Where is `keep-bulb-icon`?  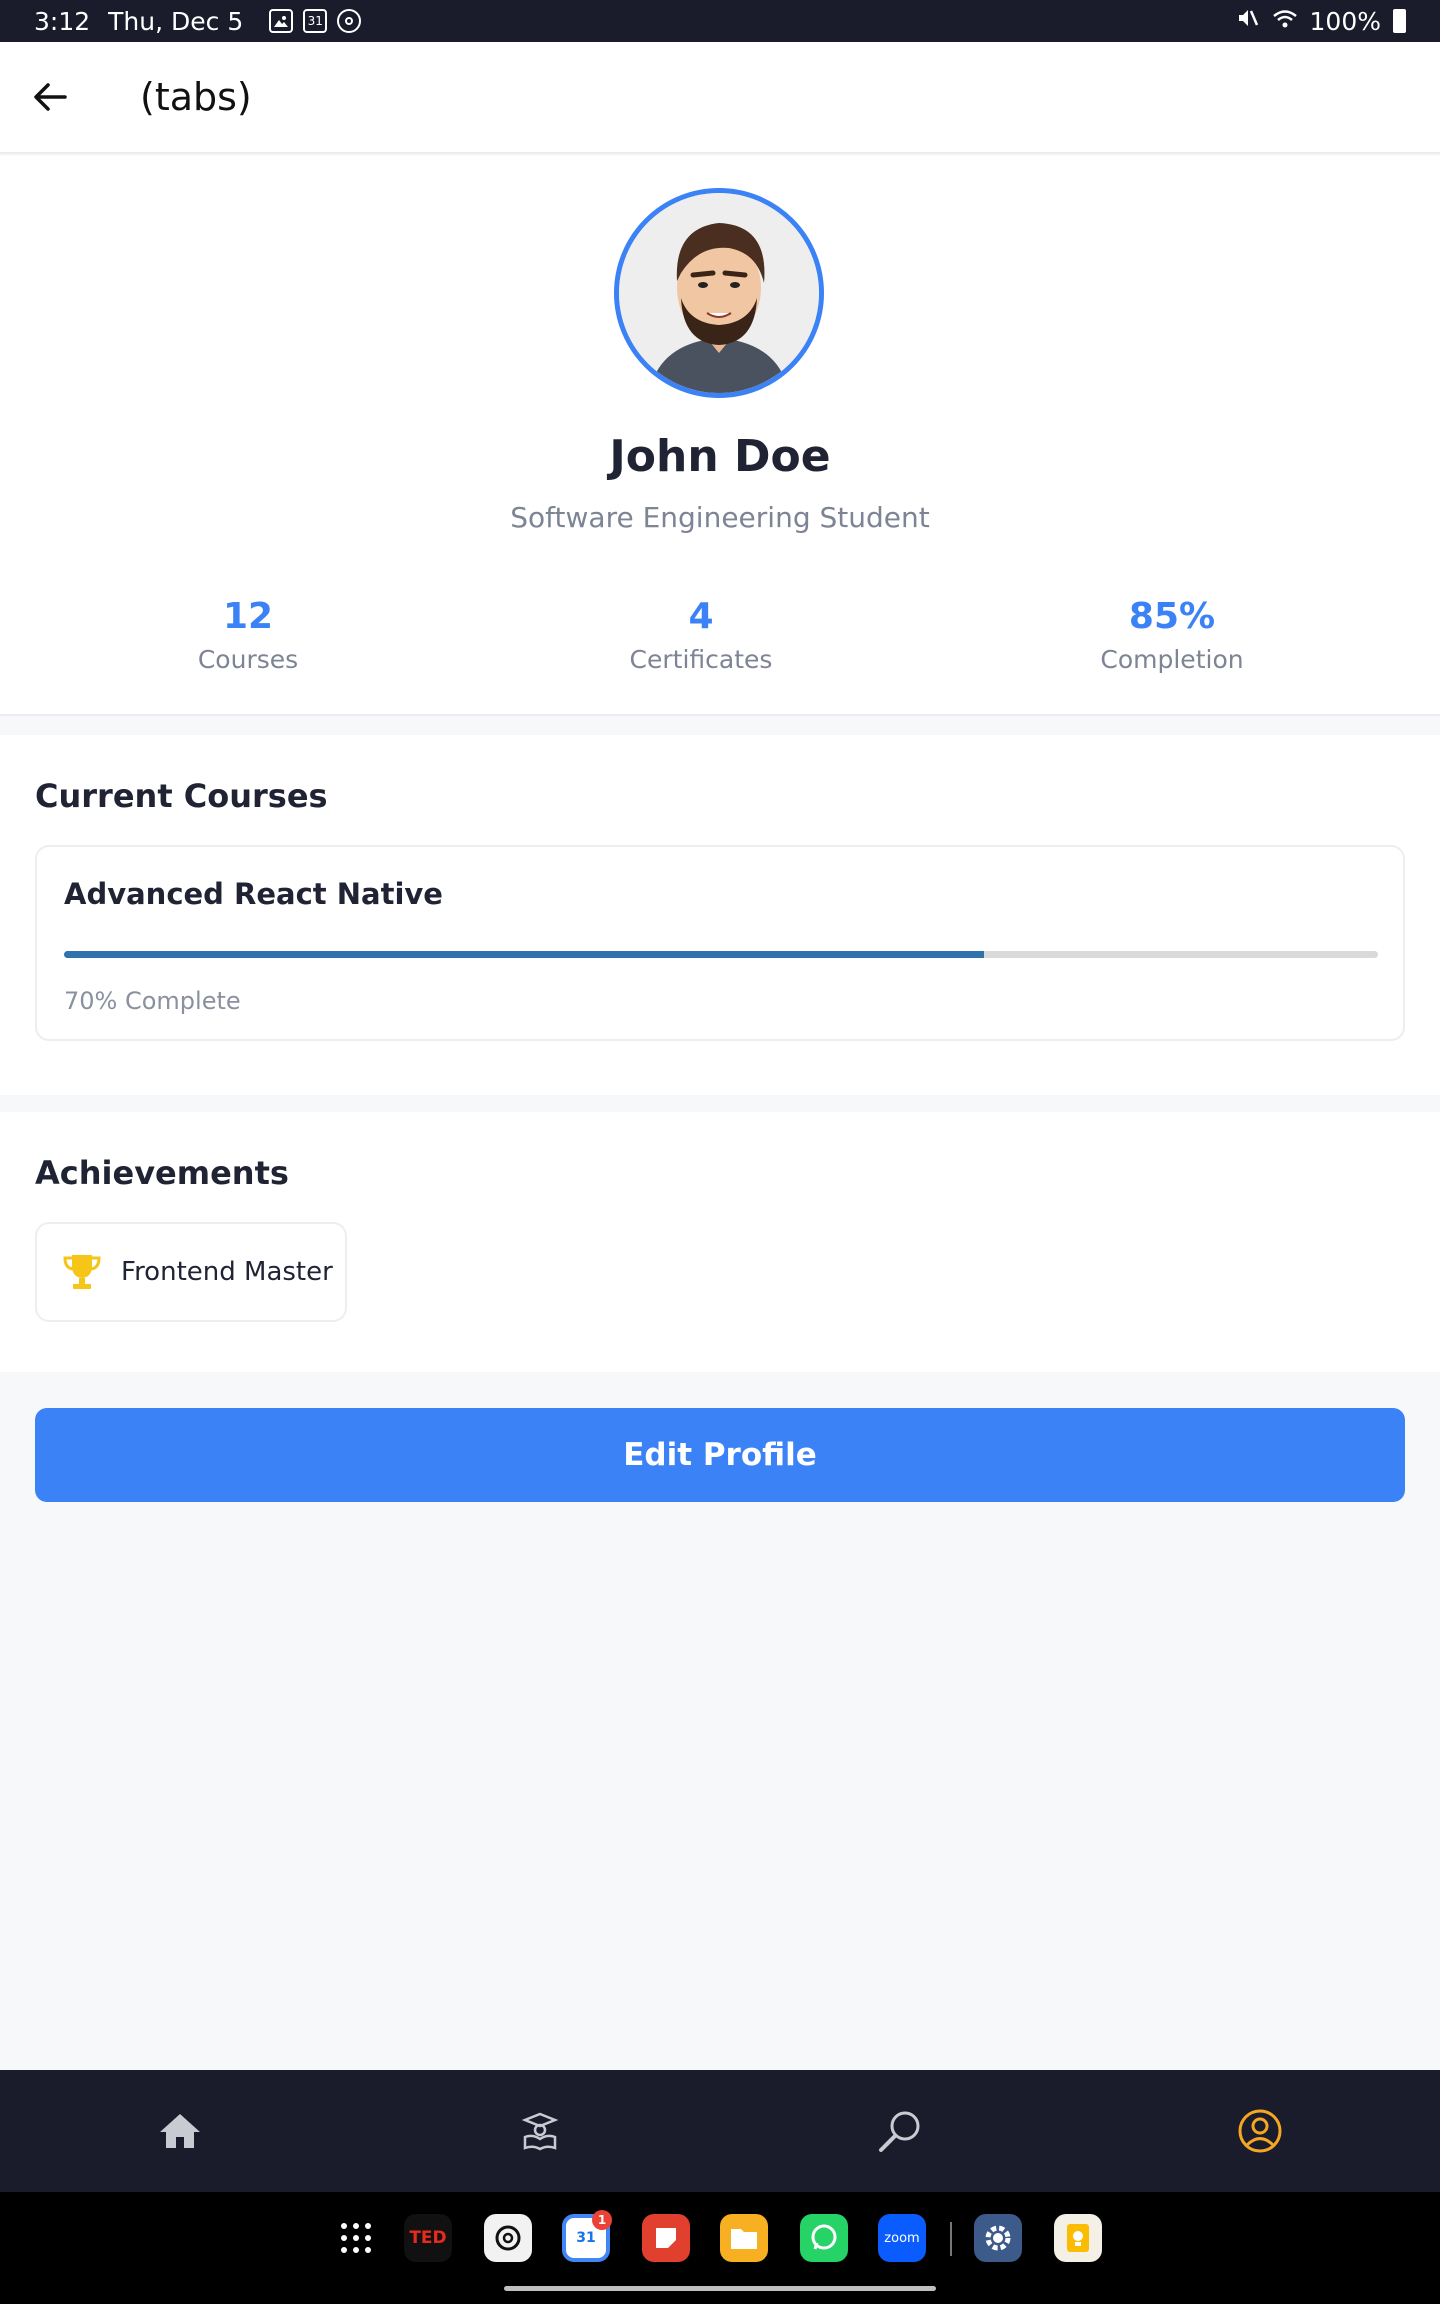
keep-bulb-icon is located at coordinates (1078, 2238).